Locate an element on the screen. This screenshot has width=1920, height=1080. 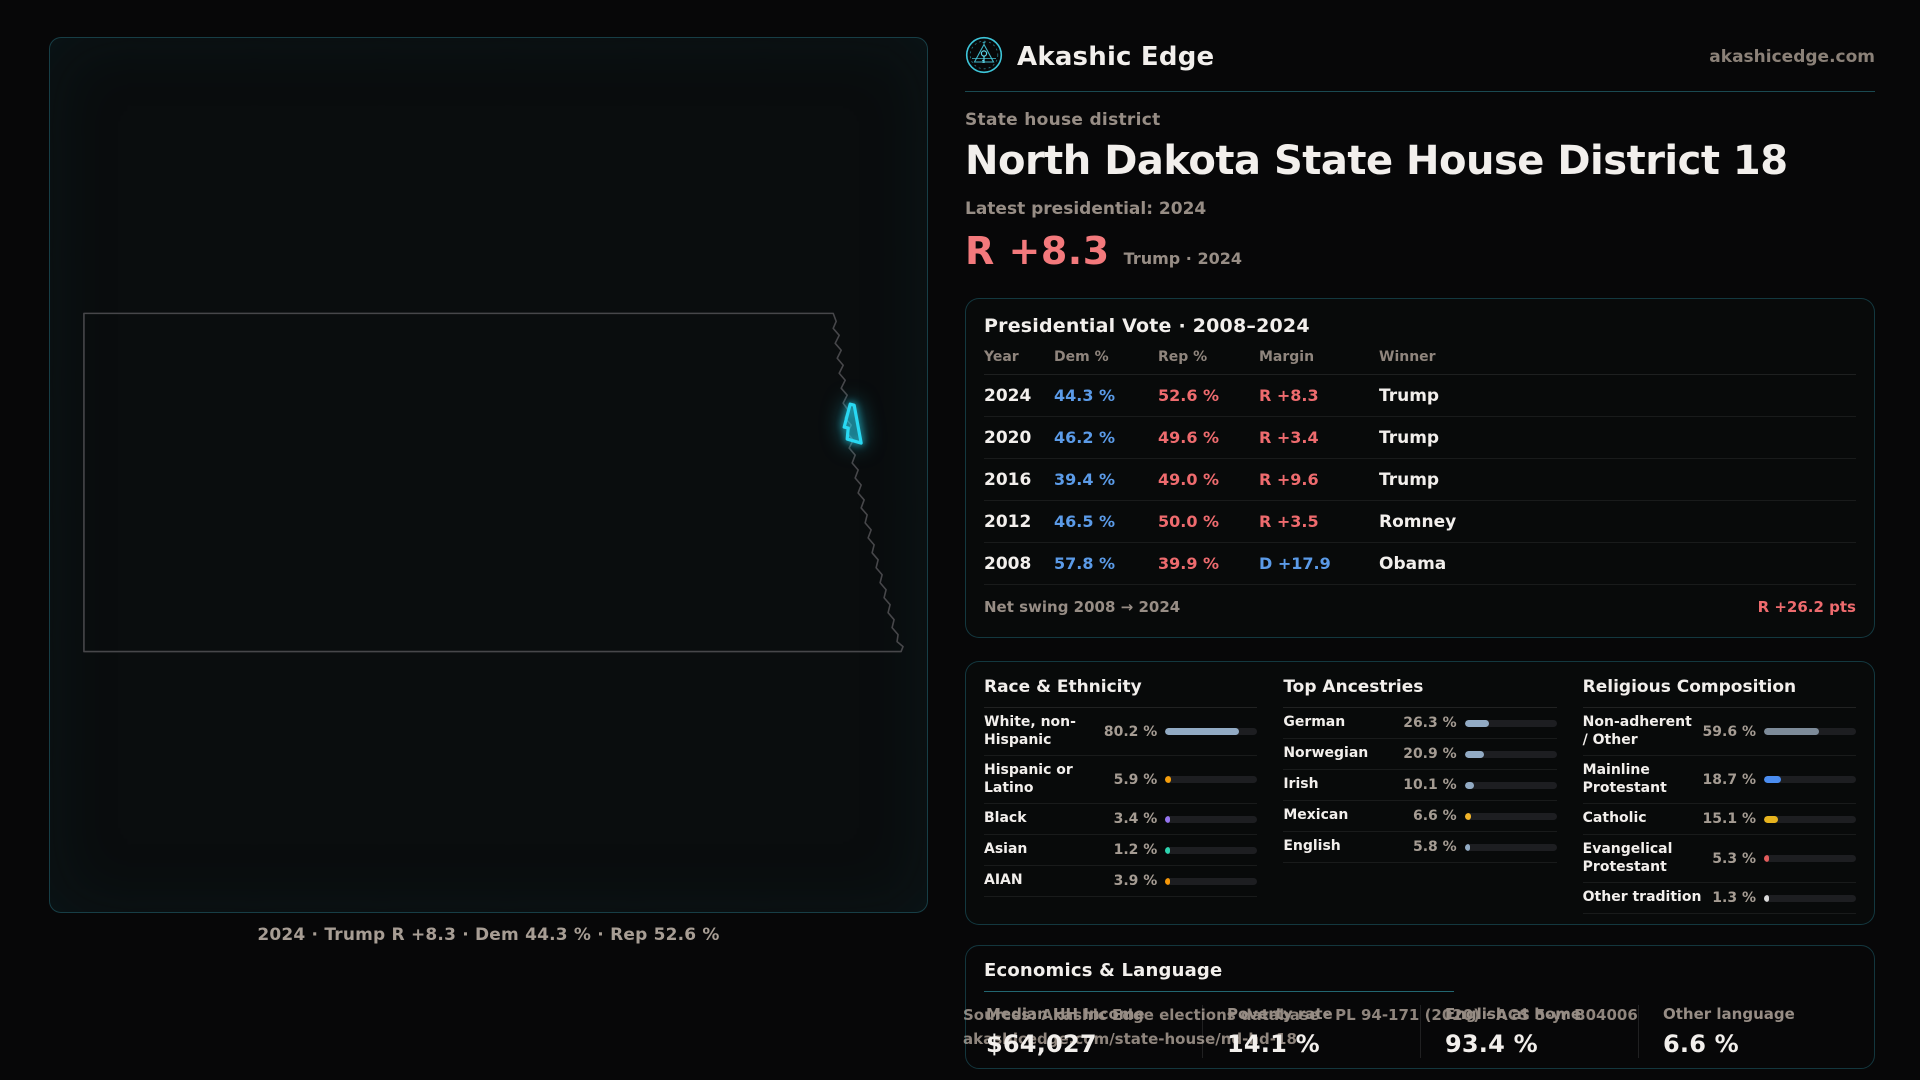
ancestry-value: 5.8 % is located at coordinates (1434, 847).